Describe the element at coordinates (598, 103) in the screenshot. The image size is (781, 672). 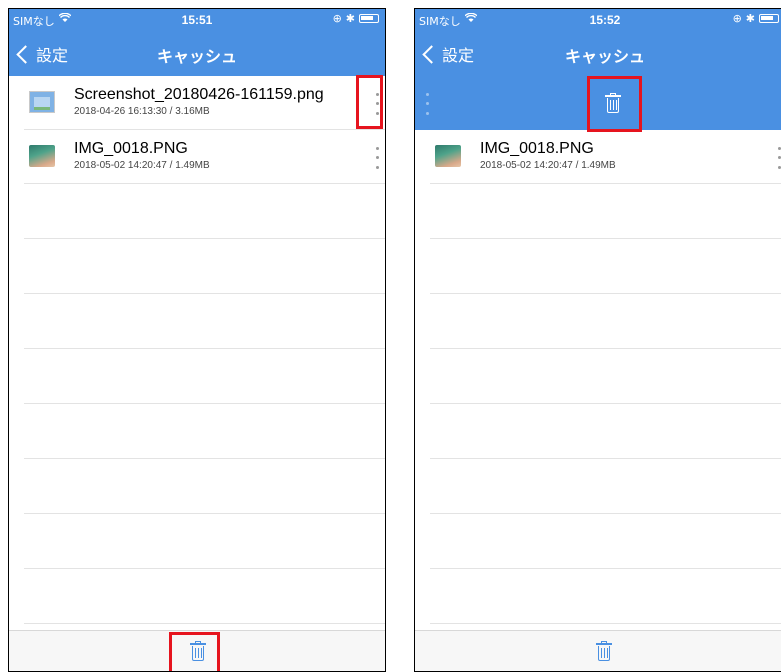
I see `swiped-row-delete-action` at that location.